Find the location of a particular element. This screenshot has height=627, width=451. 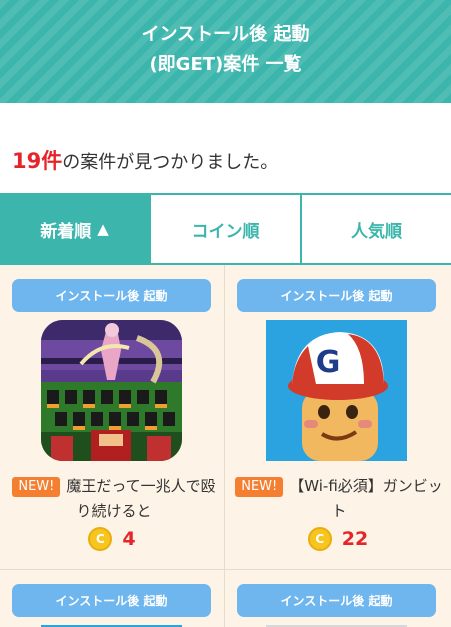

tab-sort-newest-label: 新着順 is located at coordinates (66, 231).